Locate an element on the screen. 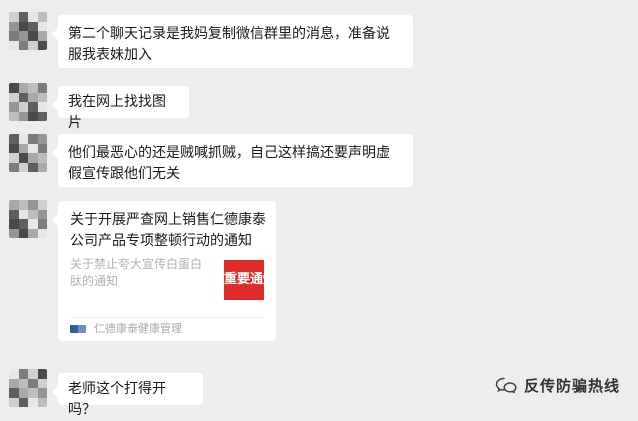 The height and width of the screenshot is (421, 638). source-name: 仁德康泰健康管理 is located at coordinates (138, 328).